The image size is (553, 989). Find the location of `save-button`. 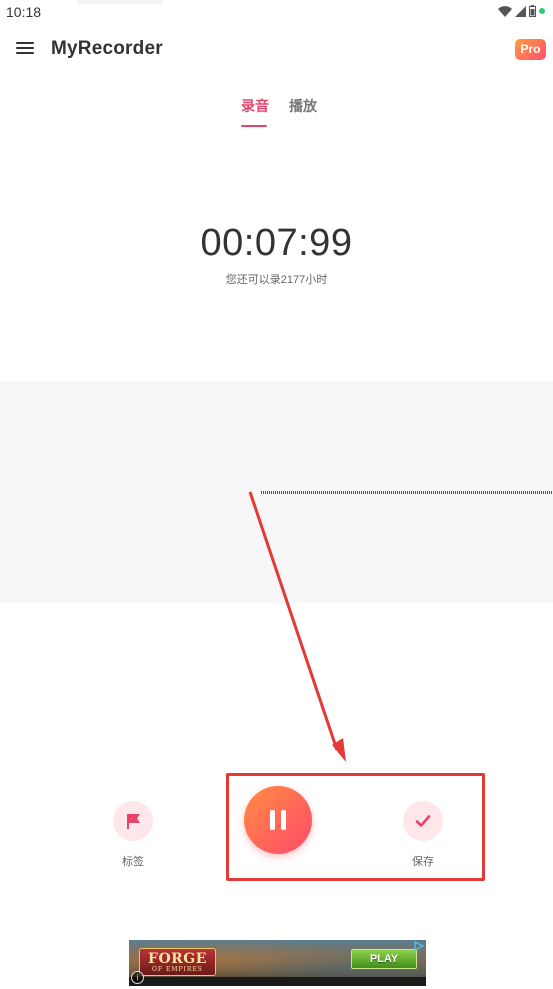

save-button is located at coordinates (423, 821).